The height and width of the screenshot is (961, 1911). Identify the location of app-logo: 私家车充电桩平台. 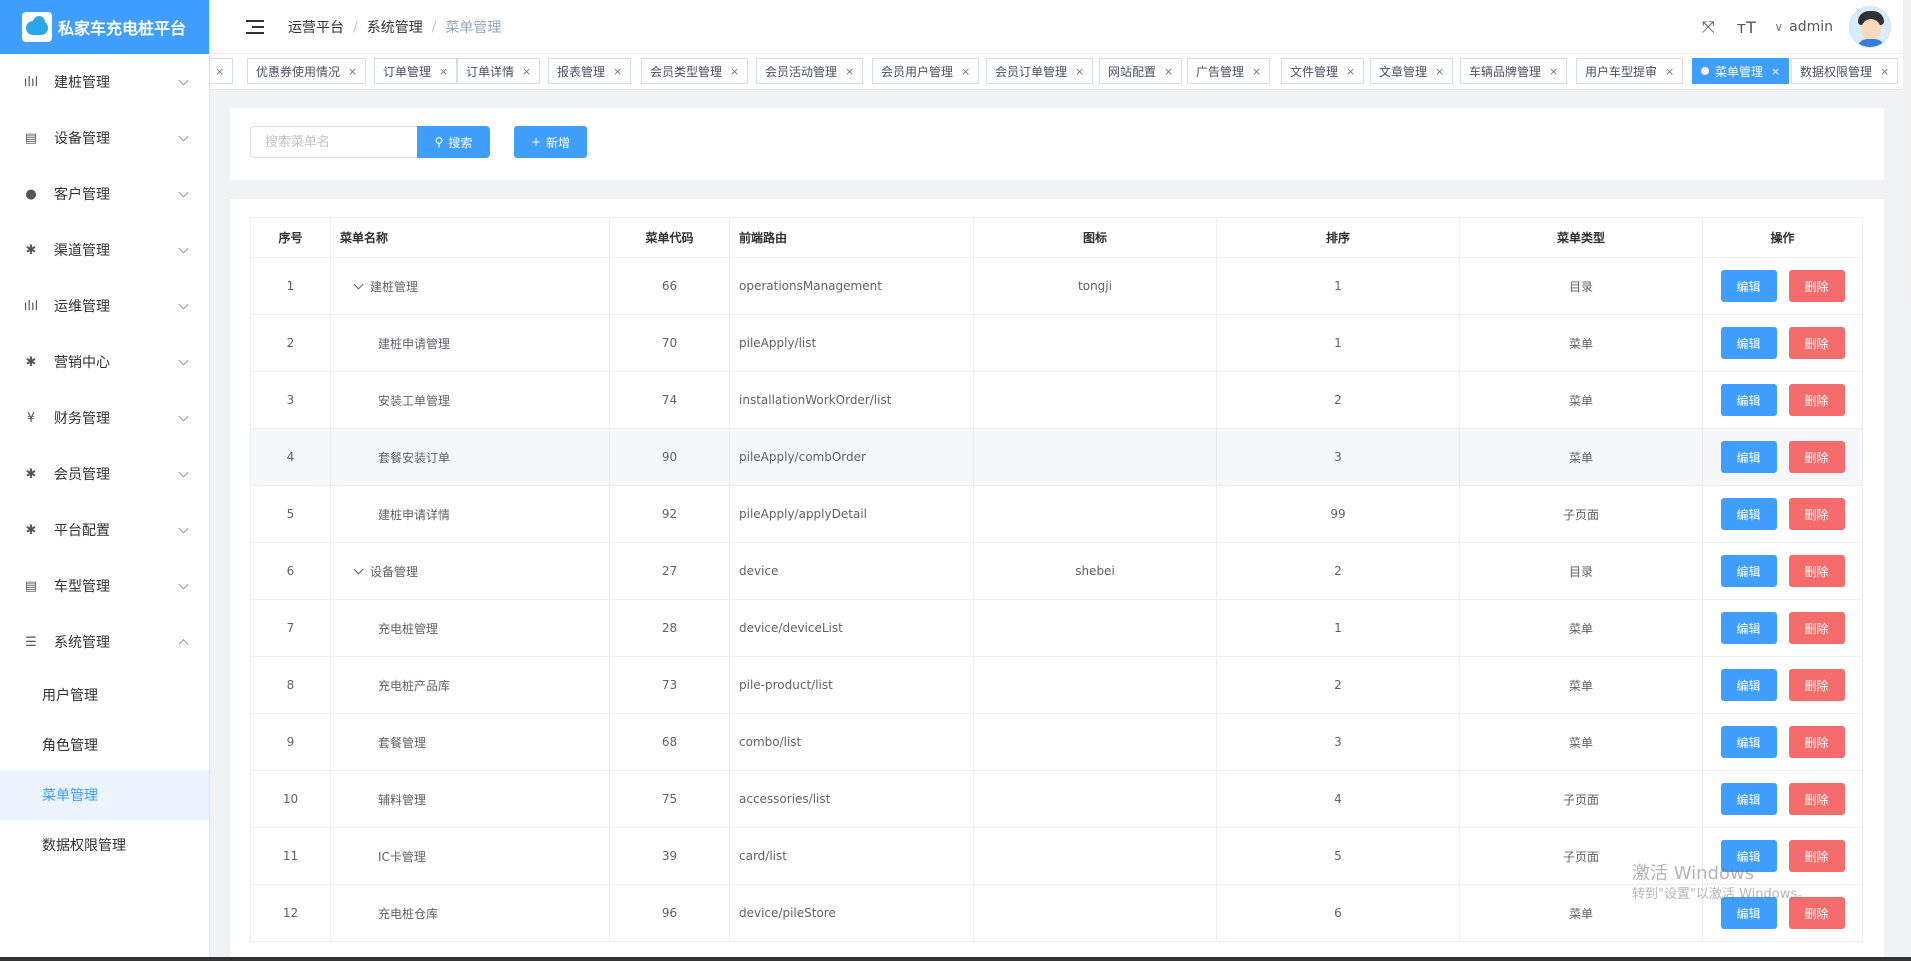
(104, 27).